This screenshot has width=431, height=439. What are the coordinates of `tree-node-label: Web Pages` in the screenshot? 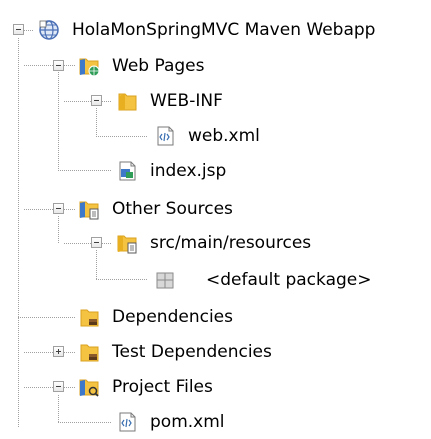 It's located at (158, 66).